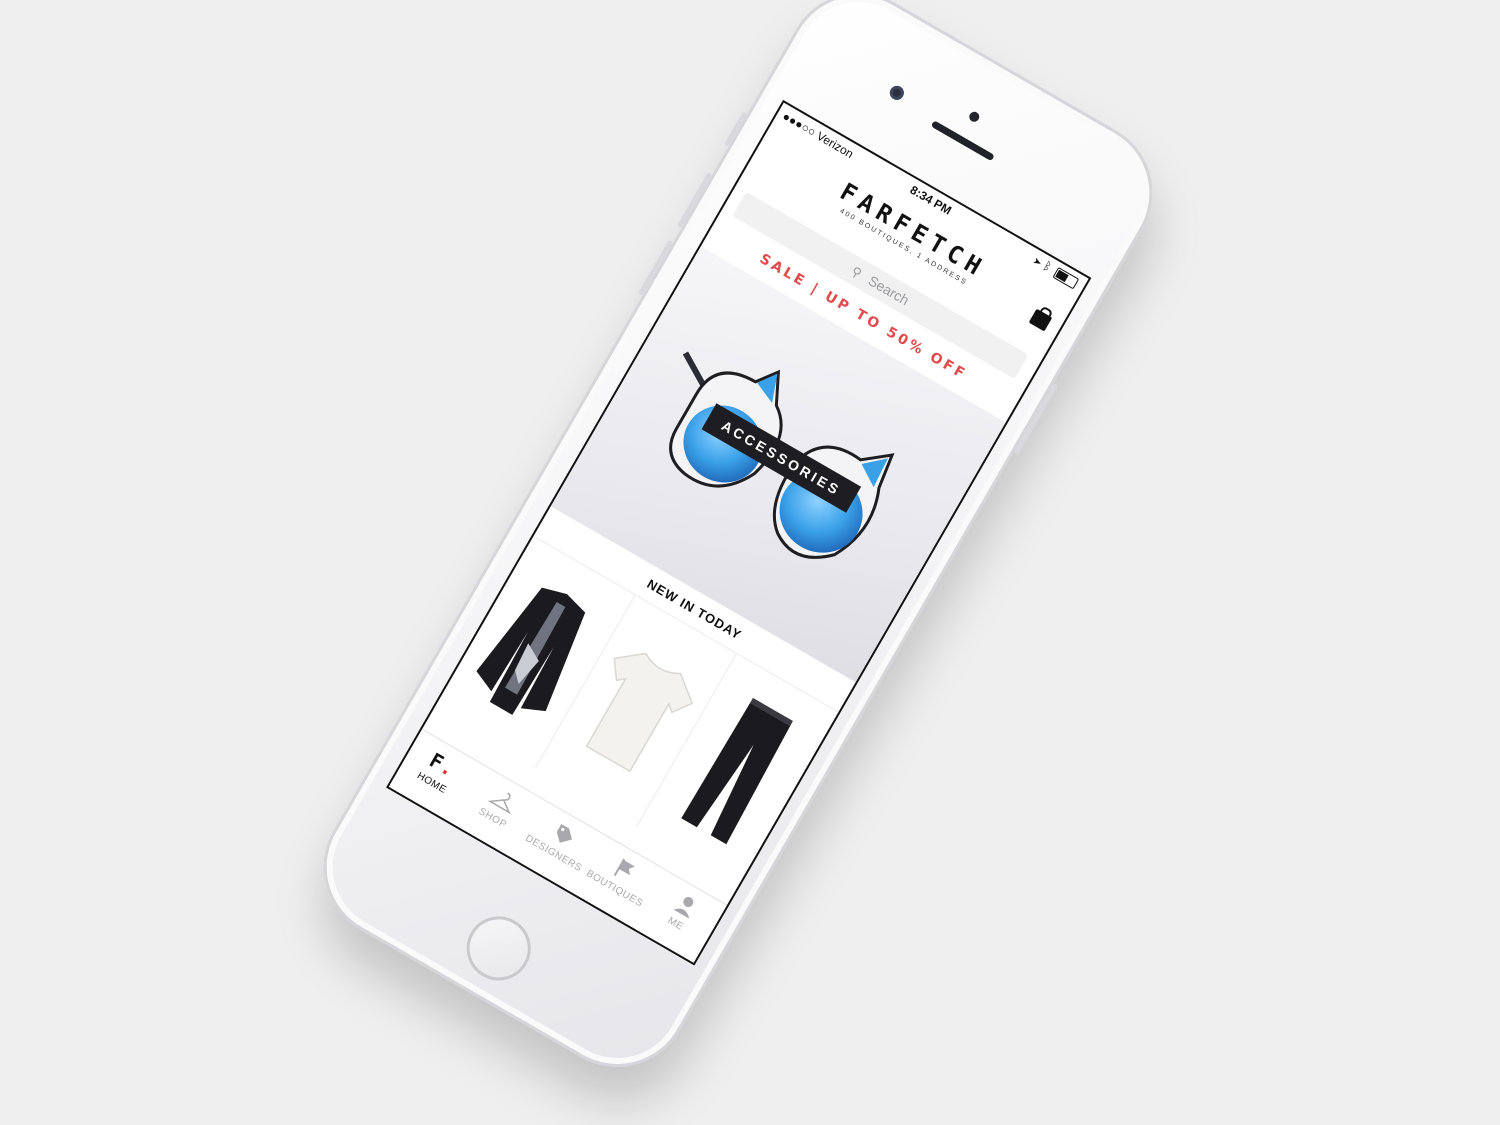  I want to click on tab-label: ME, so click(675, 924).